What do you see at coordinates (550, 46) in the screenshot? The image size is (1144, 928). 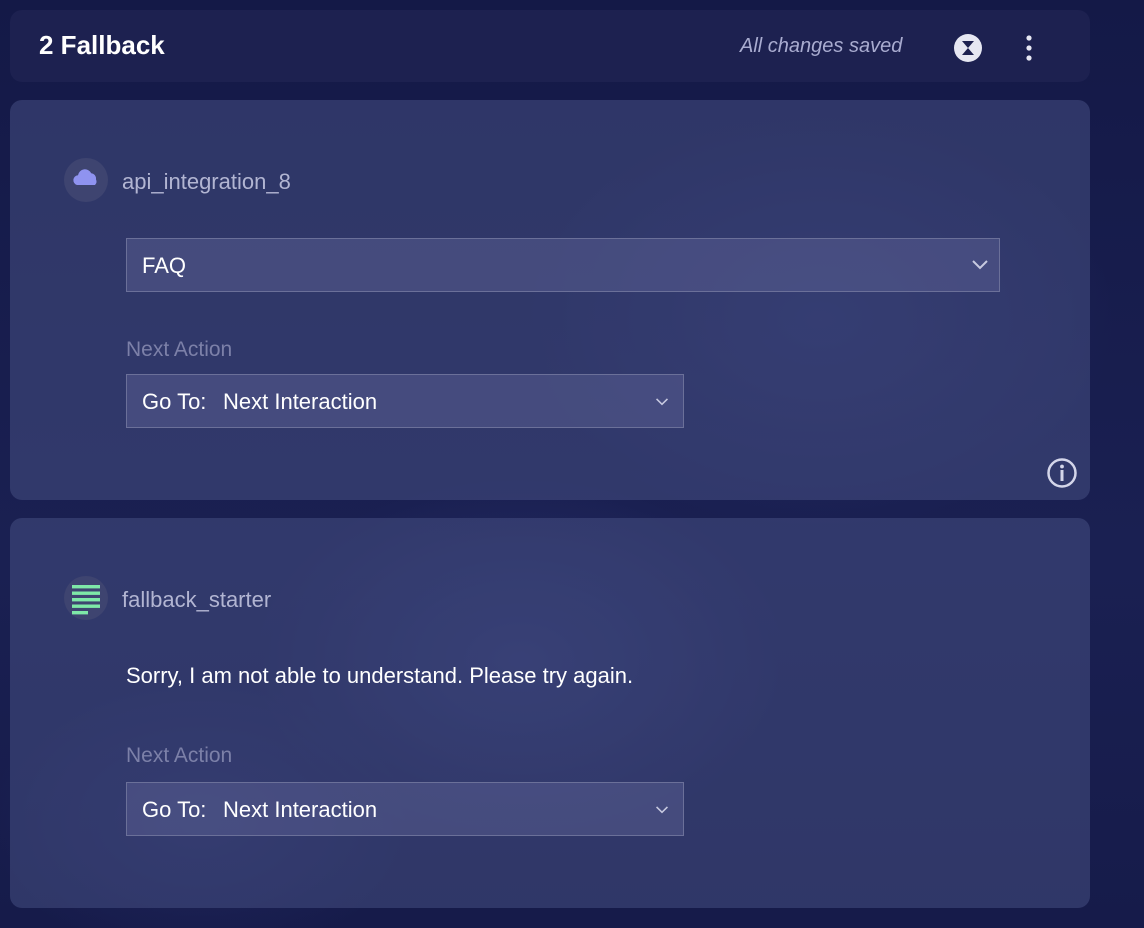 I see `fallback-header: 2 Fallback All changes saved` at bounding box center [550, 46].